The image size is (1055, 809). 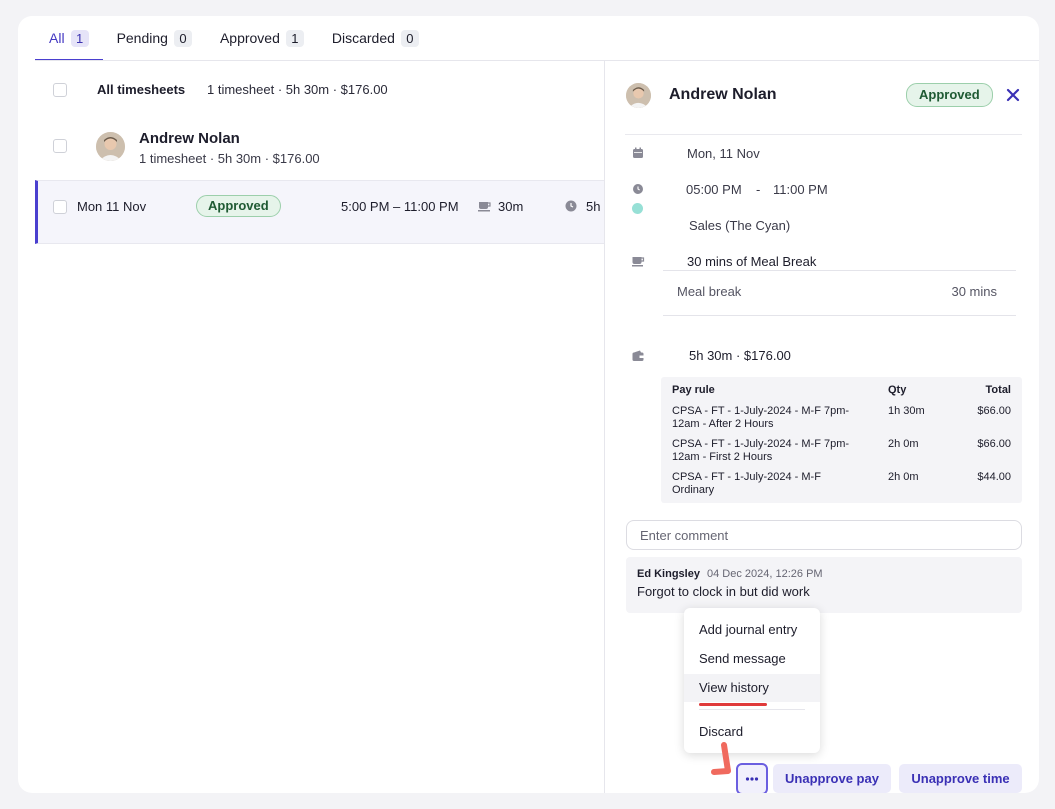 I want to click on status-badge: Approved, so click(x=238, y=206).